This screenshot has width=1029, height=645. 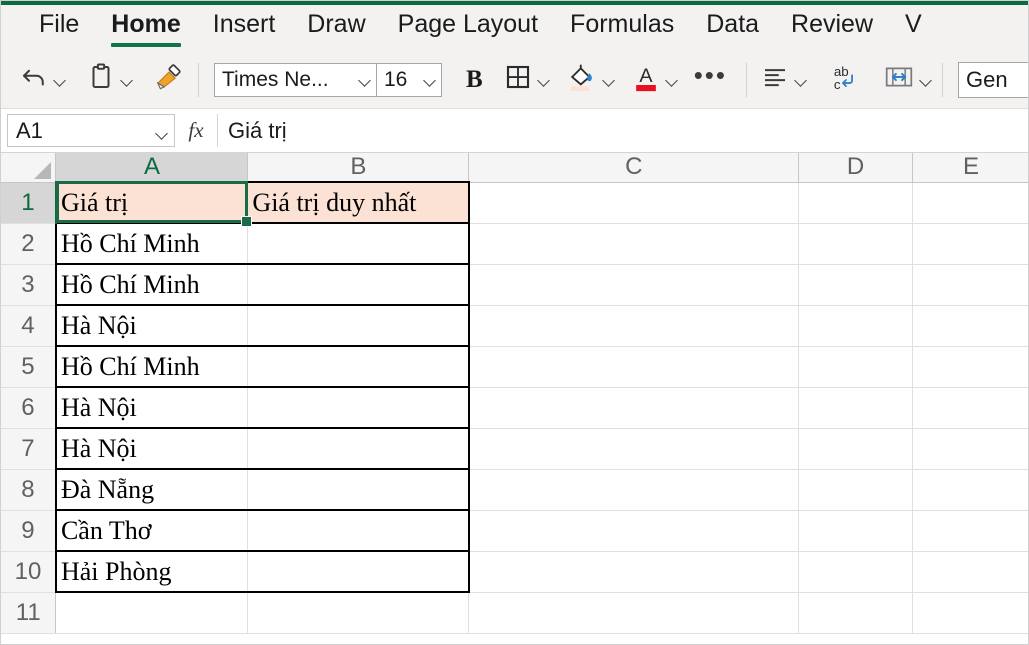 I want to click on cell-A11, so click(x=152, y=613).